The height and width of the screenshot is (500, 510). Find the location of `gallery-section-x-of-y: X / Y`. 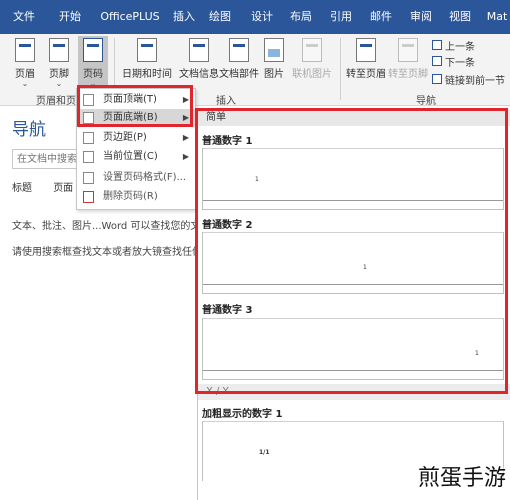

gallery-section-x-of-y: X / Y is located at coordinates (354, 392).